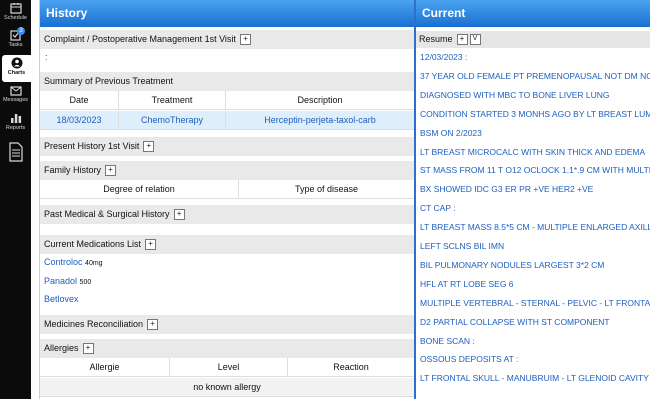  Describe the element at coordinates (227, 146) in the screenshot. I see `present-history-section: Present History 1st Visit +` at that location.